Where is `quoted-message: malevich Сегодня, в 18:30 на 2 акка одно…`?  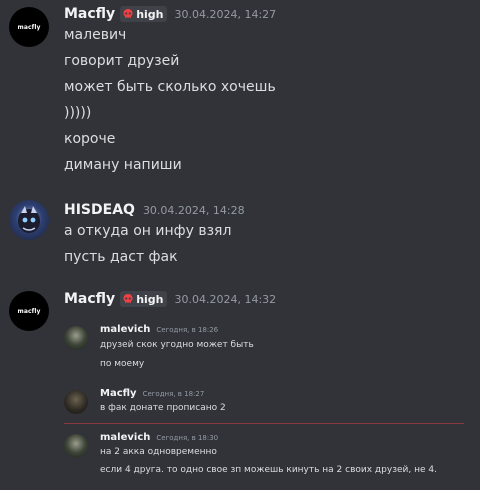 quoted-message: malevich Сегодня, в 18:30 на 2 акка одно… is located at coordinates (272, 456).